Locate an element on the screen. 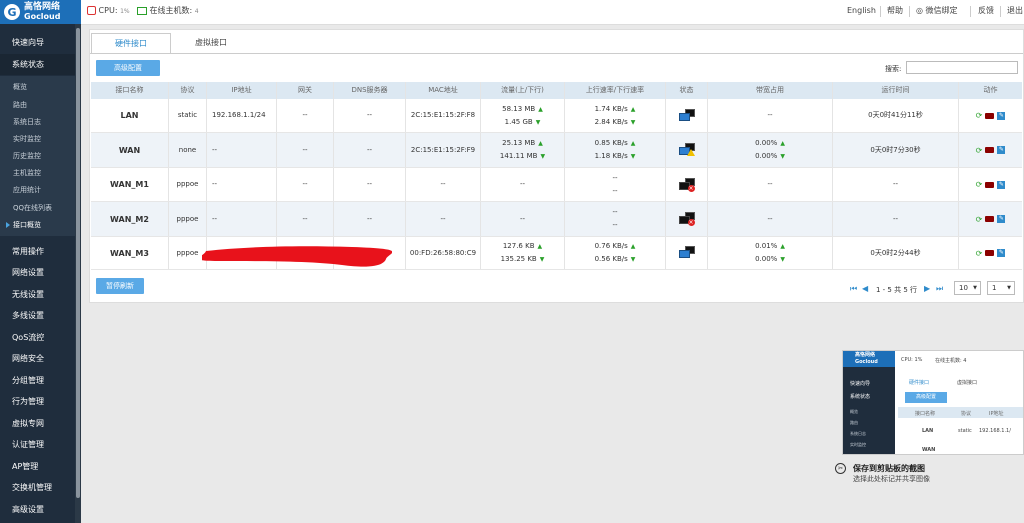  nav-quick-wizard: 快速向导 is located at coordinates (40, 42).